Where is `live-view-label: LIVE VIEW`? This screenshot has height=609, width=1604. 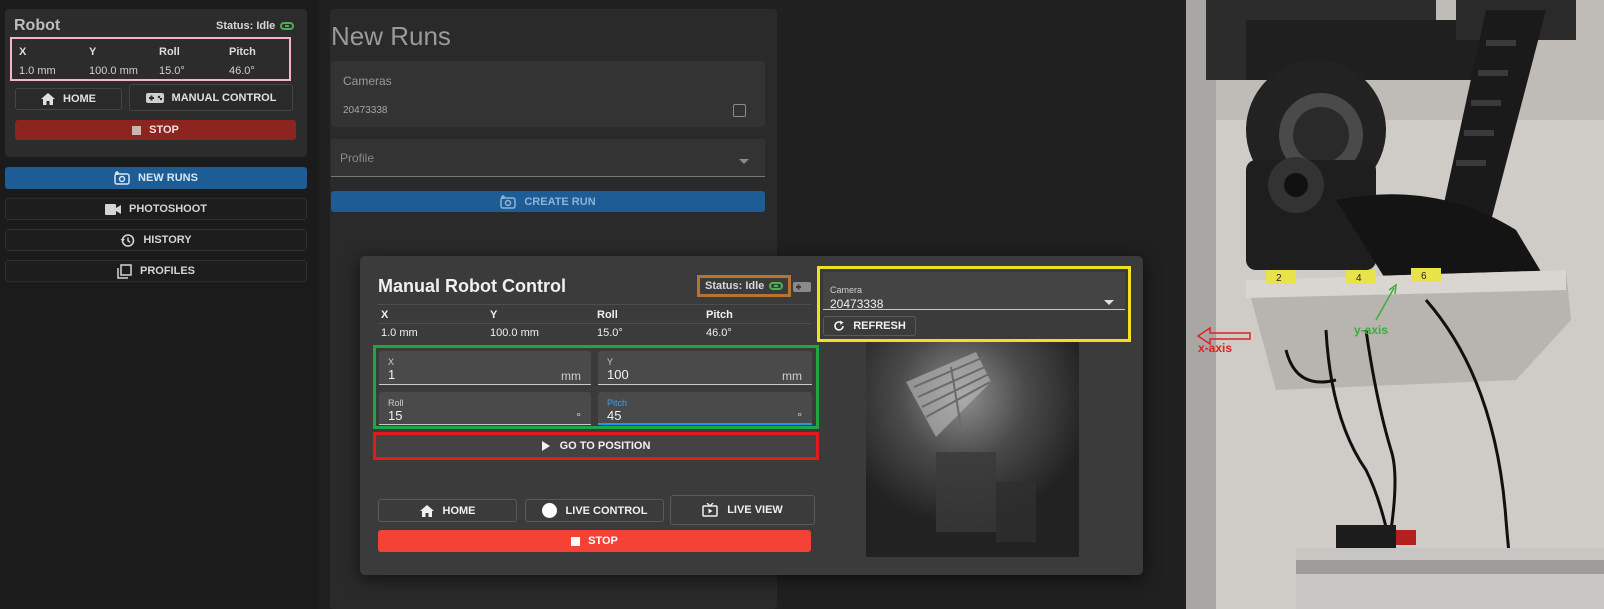 live-view-label: LIVE VIEW is located at coordinates (755, 510).